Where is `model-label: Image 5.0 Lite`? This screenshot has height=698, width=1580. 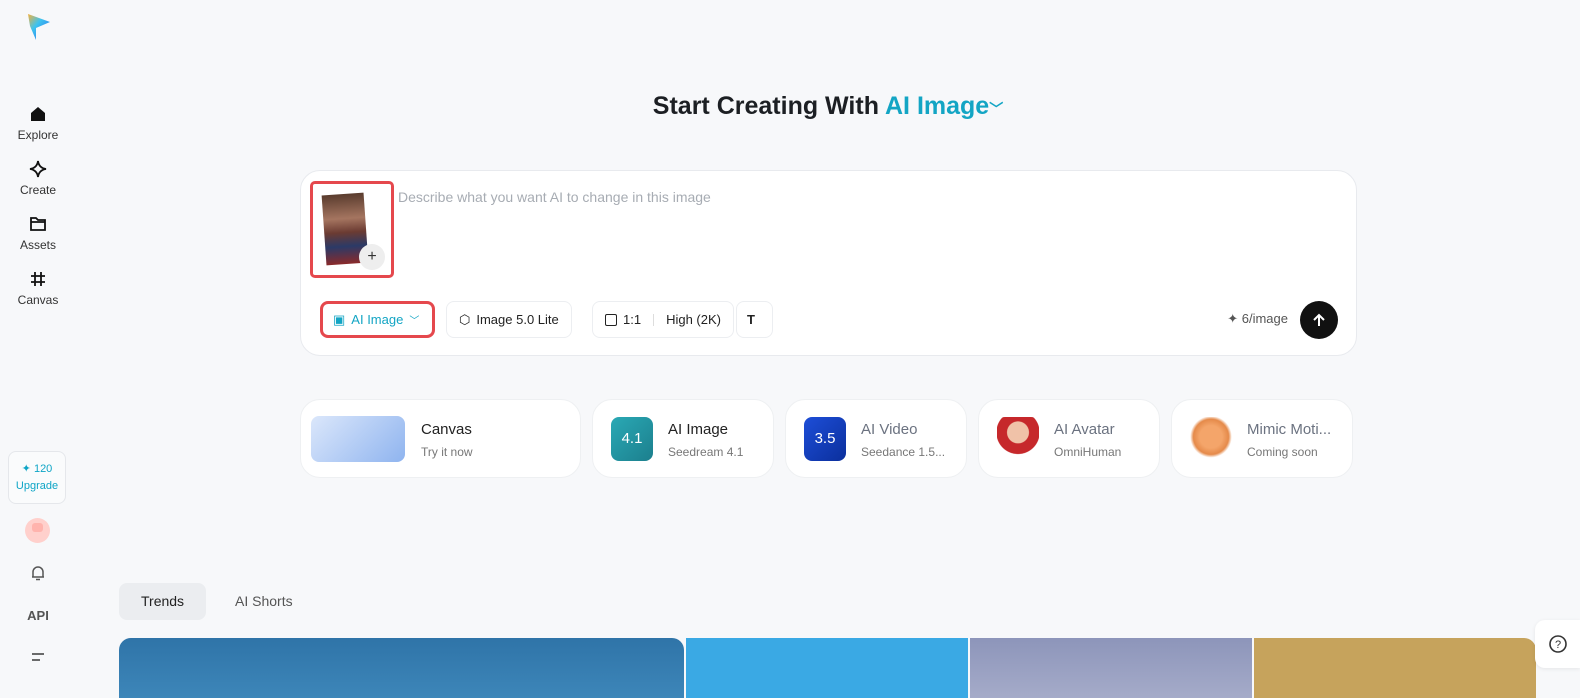 model-label: Image 5.0 Lite is located at coordinates (517, 319).